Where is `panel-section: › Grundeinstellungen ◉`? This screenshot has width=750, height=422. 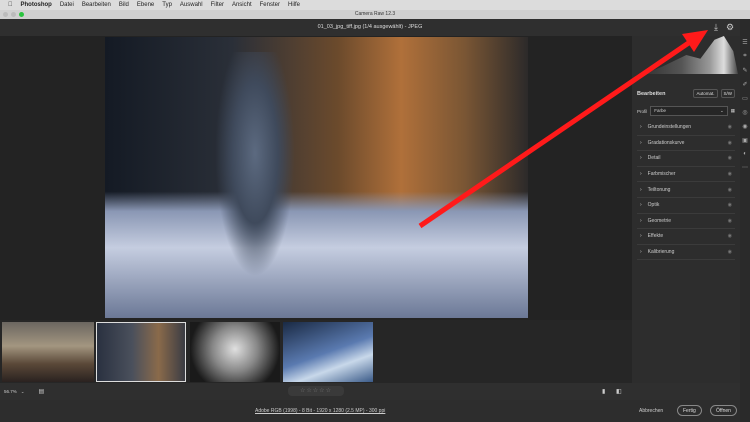 panel-section: › Grundeinstellungen ◉ is located at coordinates (686, 128).